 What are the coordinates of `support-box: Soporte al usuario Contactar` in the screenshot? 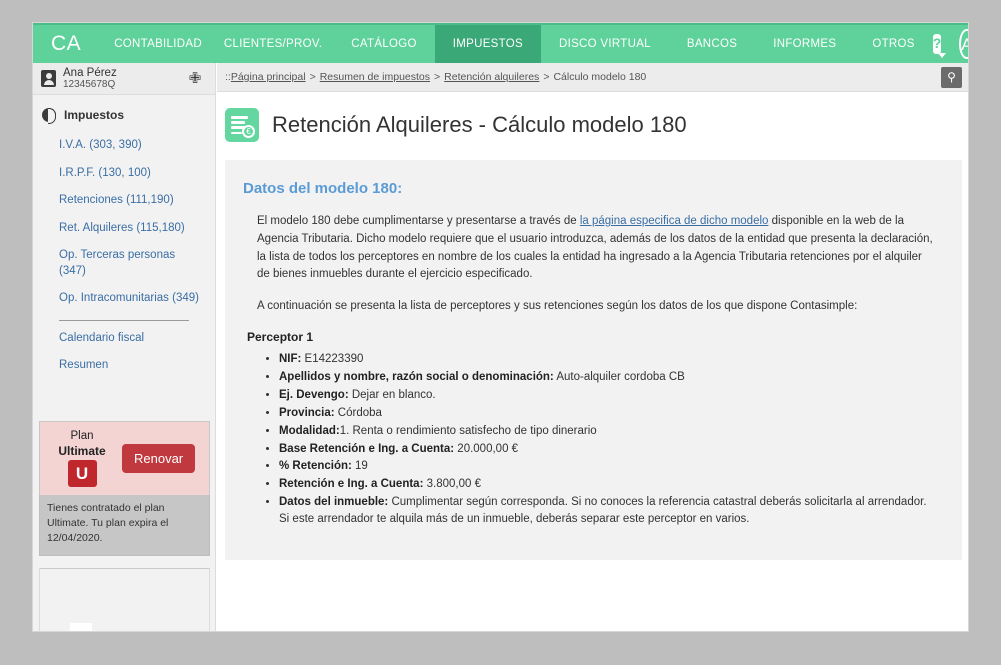 It's located at (125, 600).